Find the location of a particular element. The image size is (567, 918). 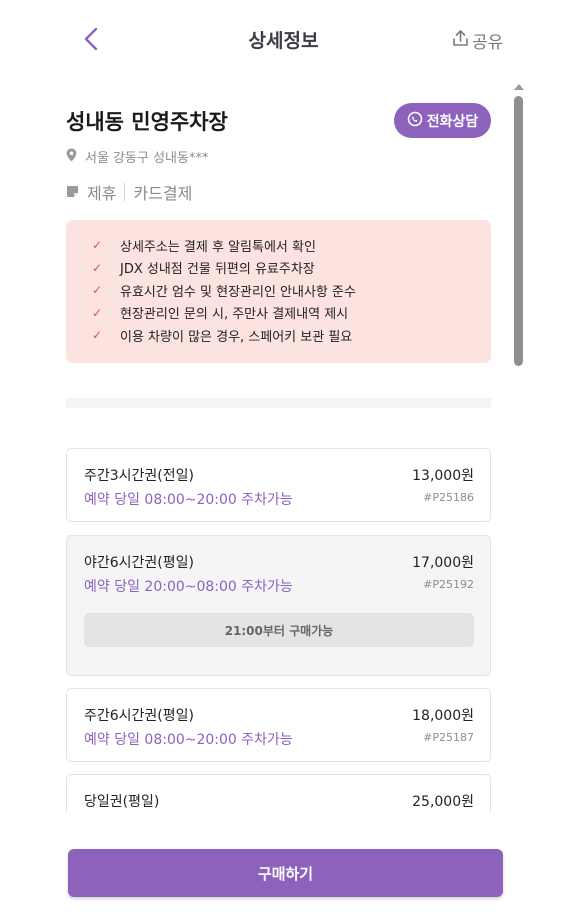

address-text: 서울 강동구 성내동*** is located at coordinates (147, 158).